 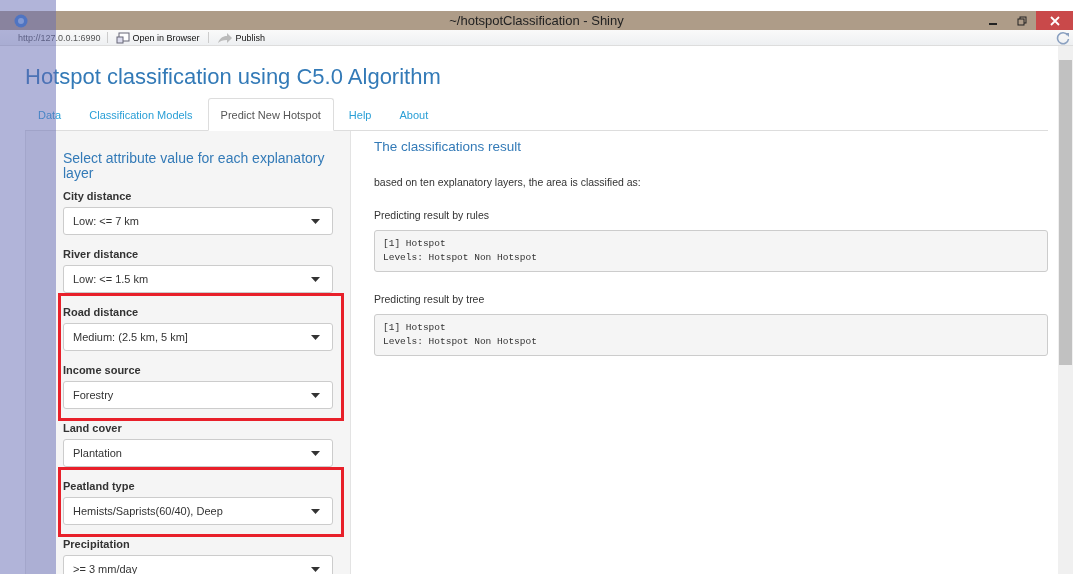 What do you see at coordinates (233, 77) in the screenshot?
I see `page-title: Hotspot classification using C5.0 Algorithm` at bounding box center [233, 77].